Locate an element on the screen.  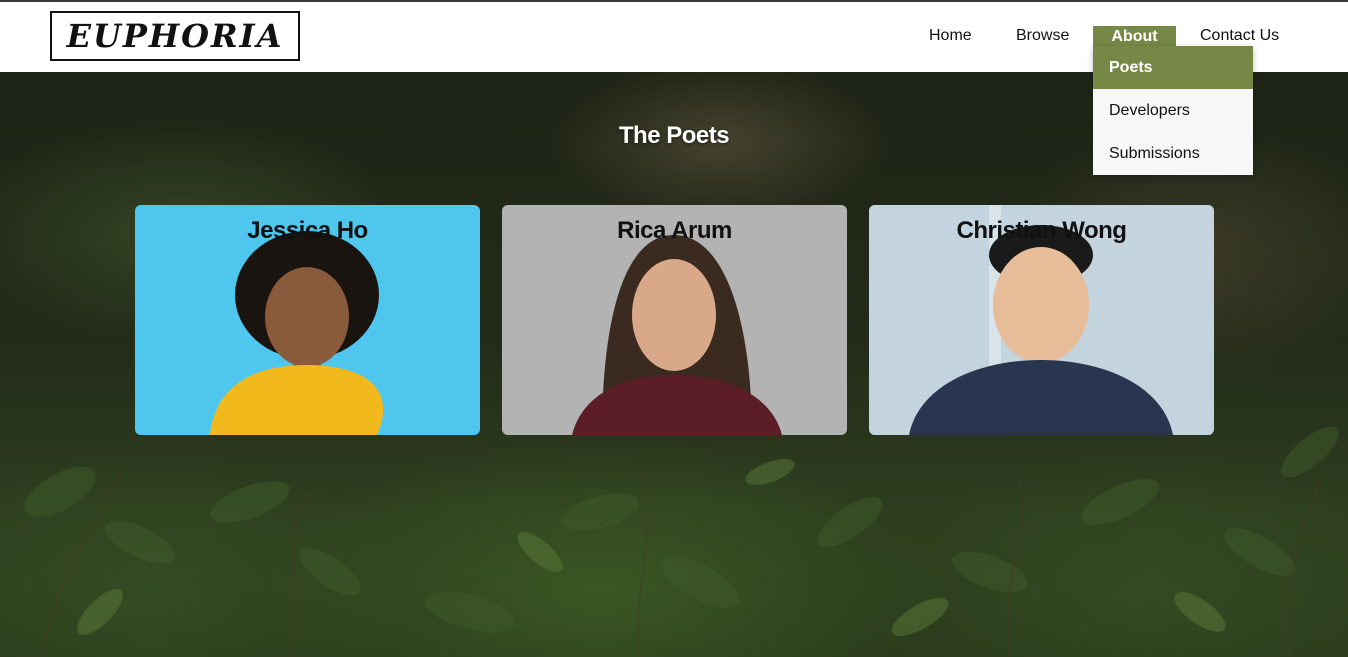
poet-card-rica-arum: Rica Arum is located at coordinates (674, 320).